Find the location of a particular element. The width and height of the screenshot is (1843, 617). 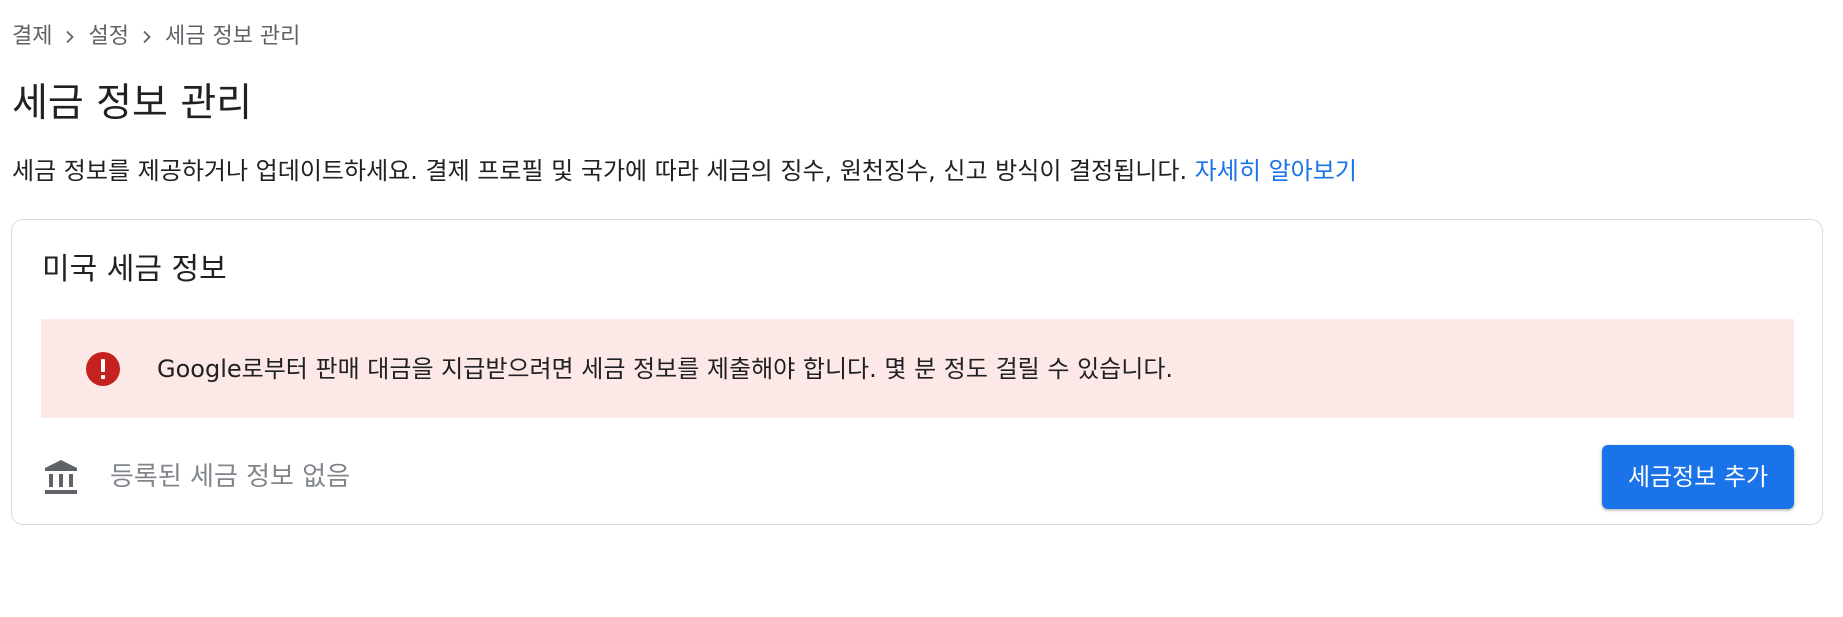

tax-info-row: 등록된 세금 정보 없음 세금정보 추가 is located at coordinates (917, 477).